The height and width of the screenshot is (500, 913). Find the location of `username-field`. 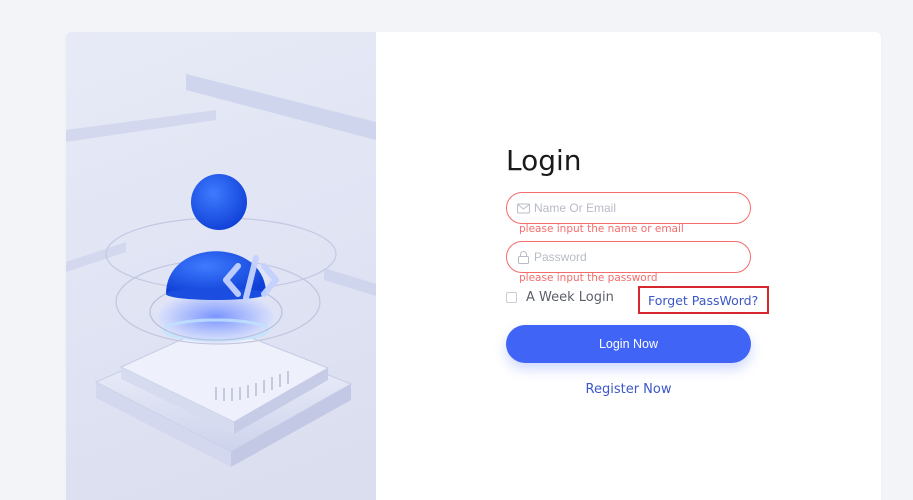

username-field is located at coordinates (628, 208).